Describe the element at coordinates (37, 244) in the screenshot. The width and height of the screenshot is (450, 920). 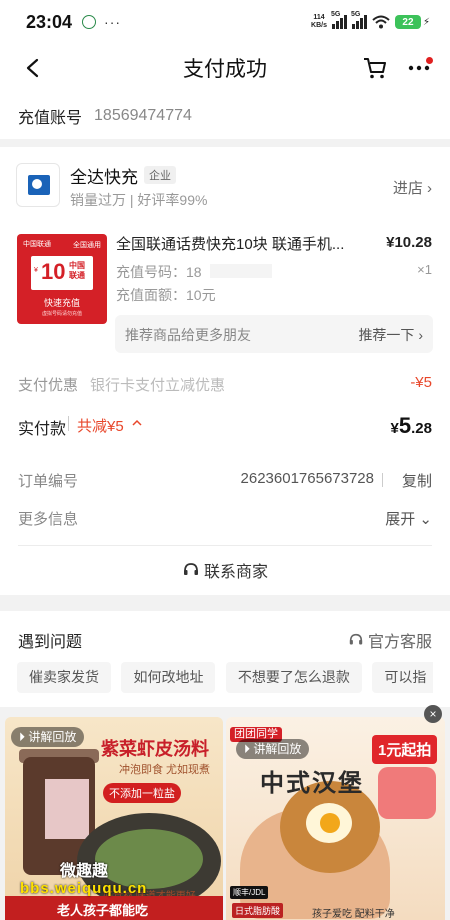
I see `thumb-brand: 中国联通` at that location.